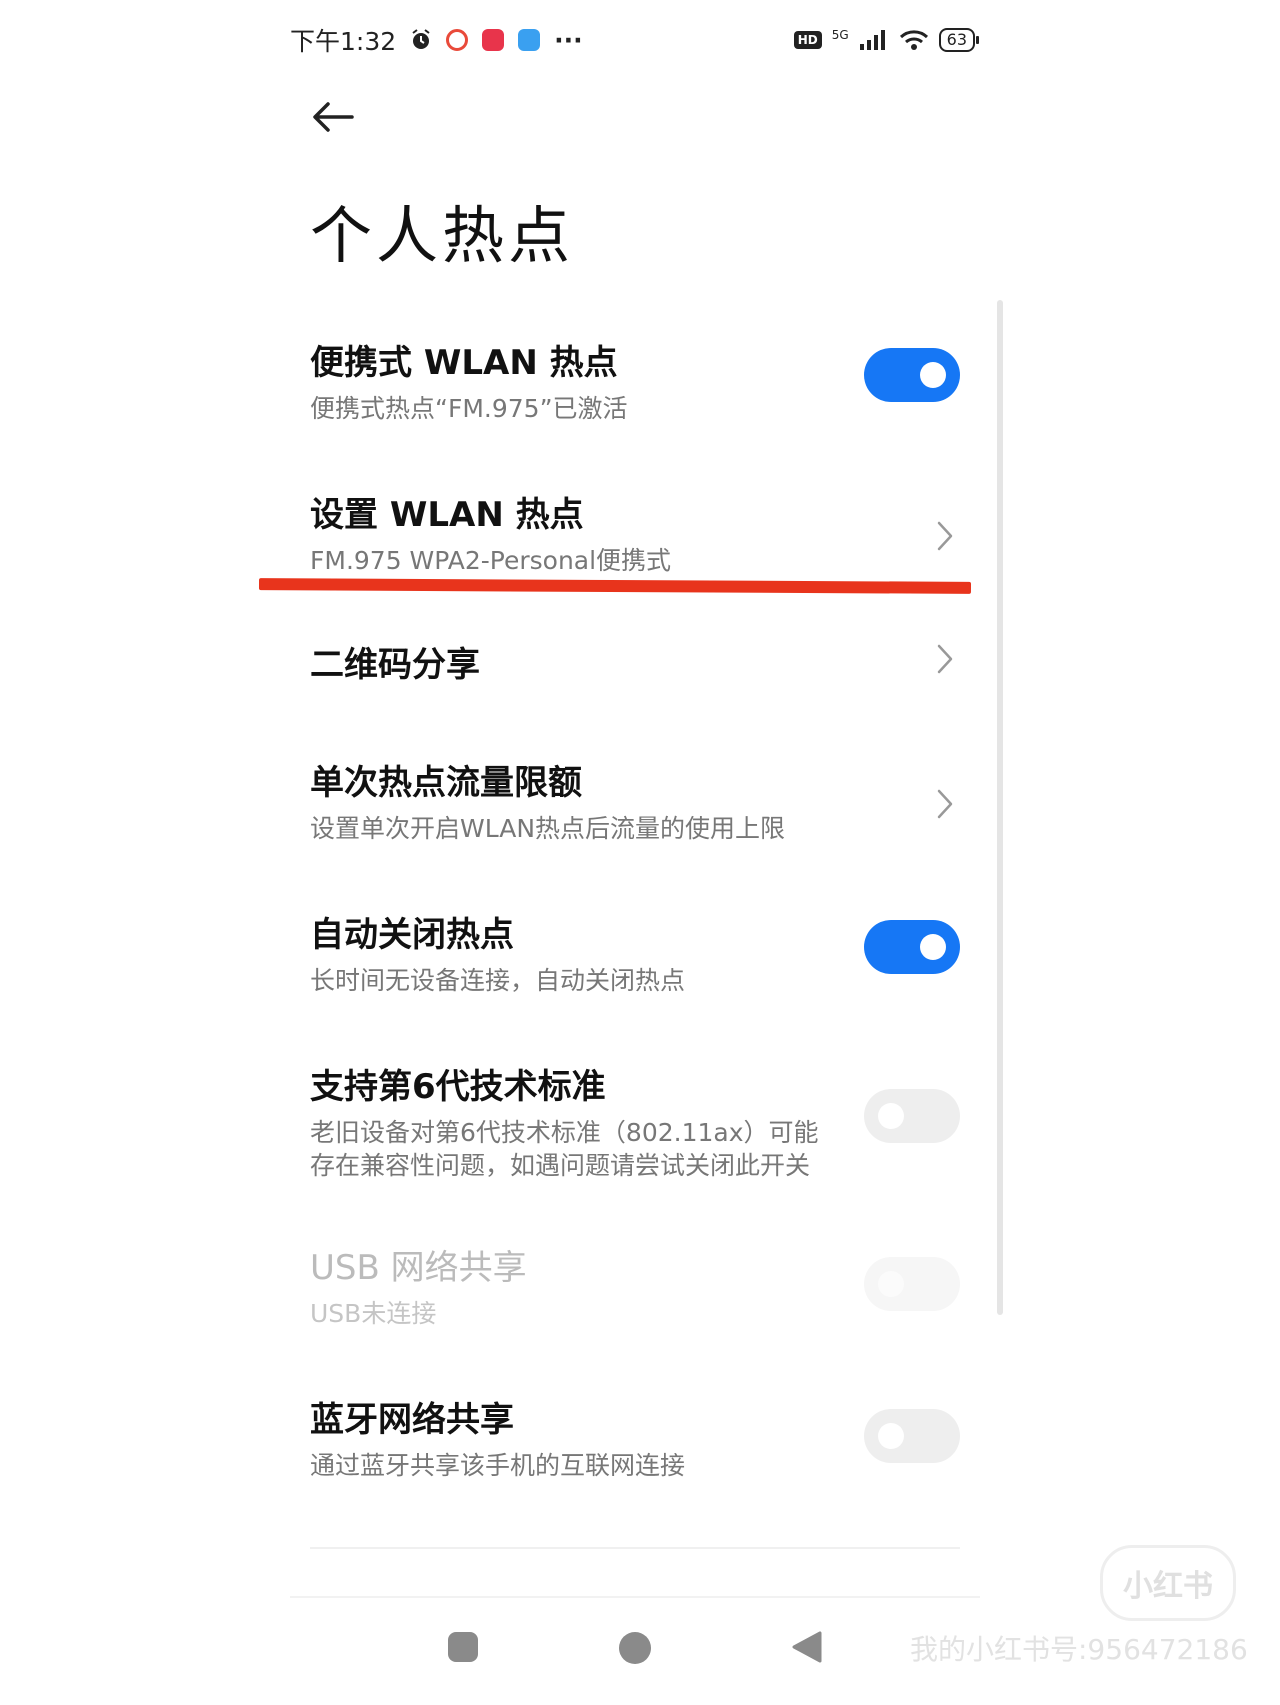 This screenshot has width=1280, height=1705. Describe the element at coordinates (635, 380) in the screenshot. I see `setting-portable-hotspot: 便携式 WLAN 热点 便携式热点“FM.975”已激活` at that location.